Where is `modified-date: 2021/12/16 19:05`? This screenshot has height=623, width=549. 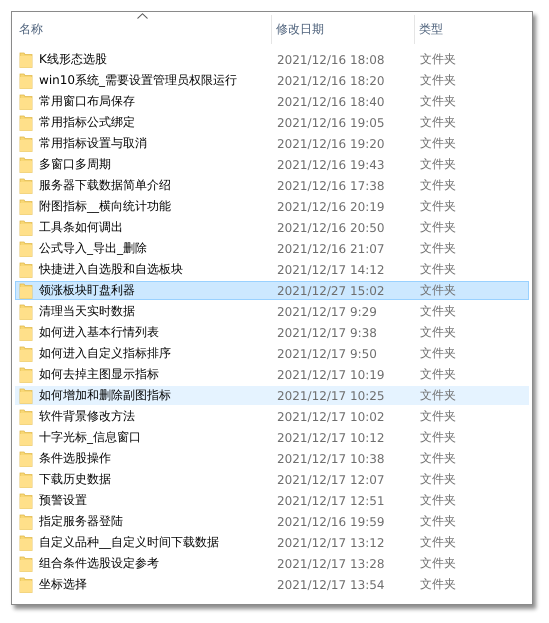
modified-date: 2021/12/16 19:05 is located at coordinates (331, 123).